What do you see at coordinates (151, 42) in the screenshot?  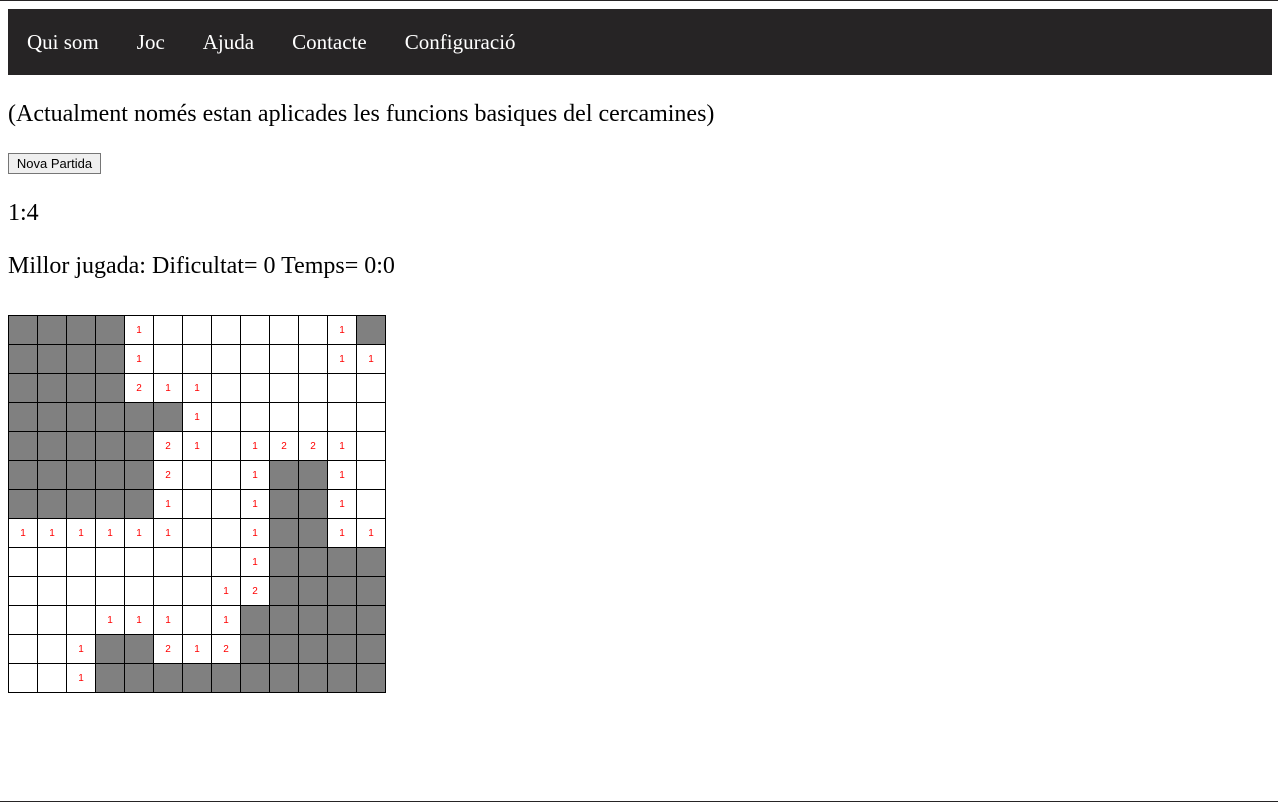 I see `nav-item-joc: Joc` at bounding box center [151, 42].